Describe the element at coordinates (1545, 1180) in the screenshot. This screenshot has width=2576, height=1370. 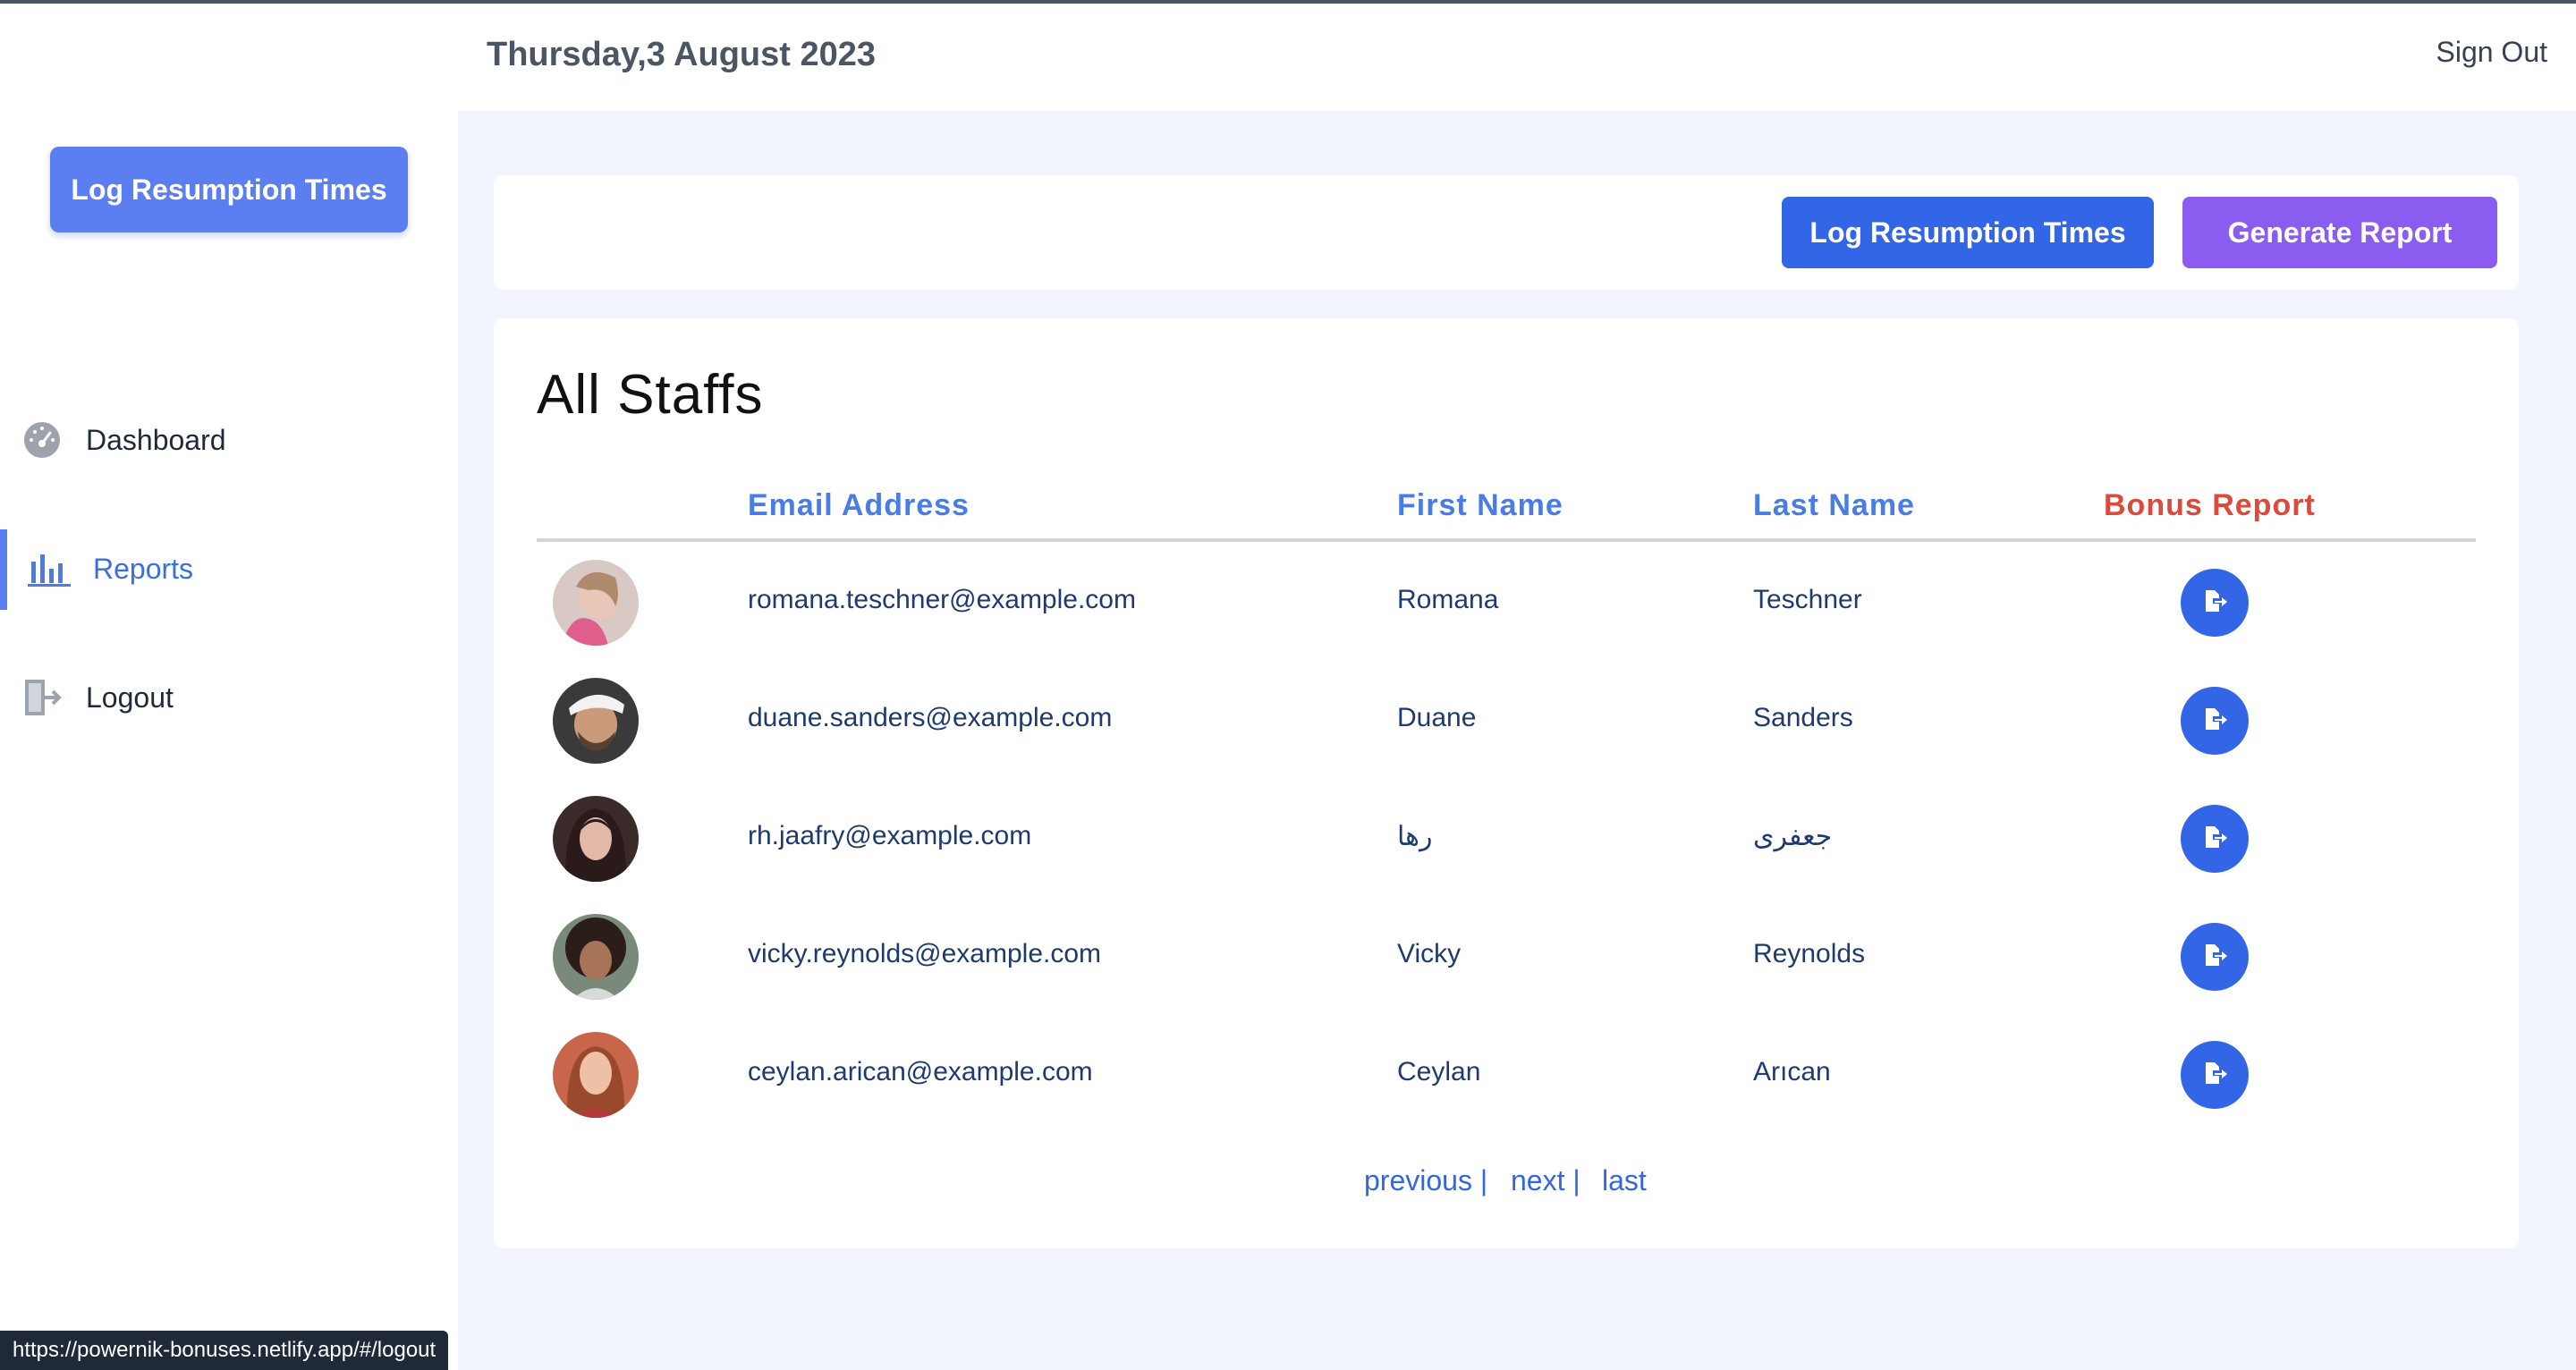
I see `pagination-next: next |` at that location.